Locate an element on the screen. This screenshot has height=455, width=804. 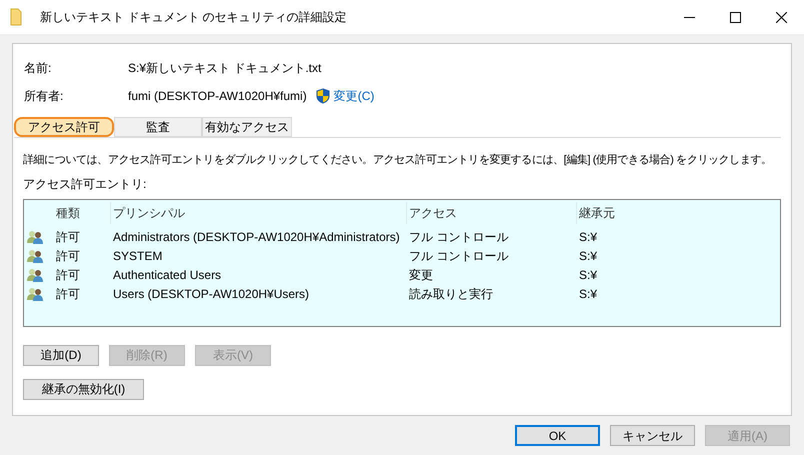
maximize-icon is located at coordinates (735, 17).